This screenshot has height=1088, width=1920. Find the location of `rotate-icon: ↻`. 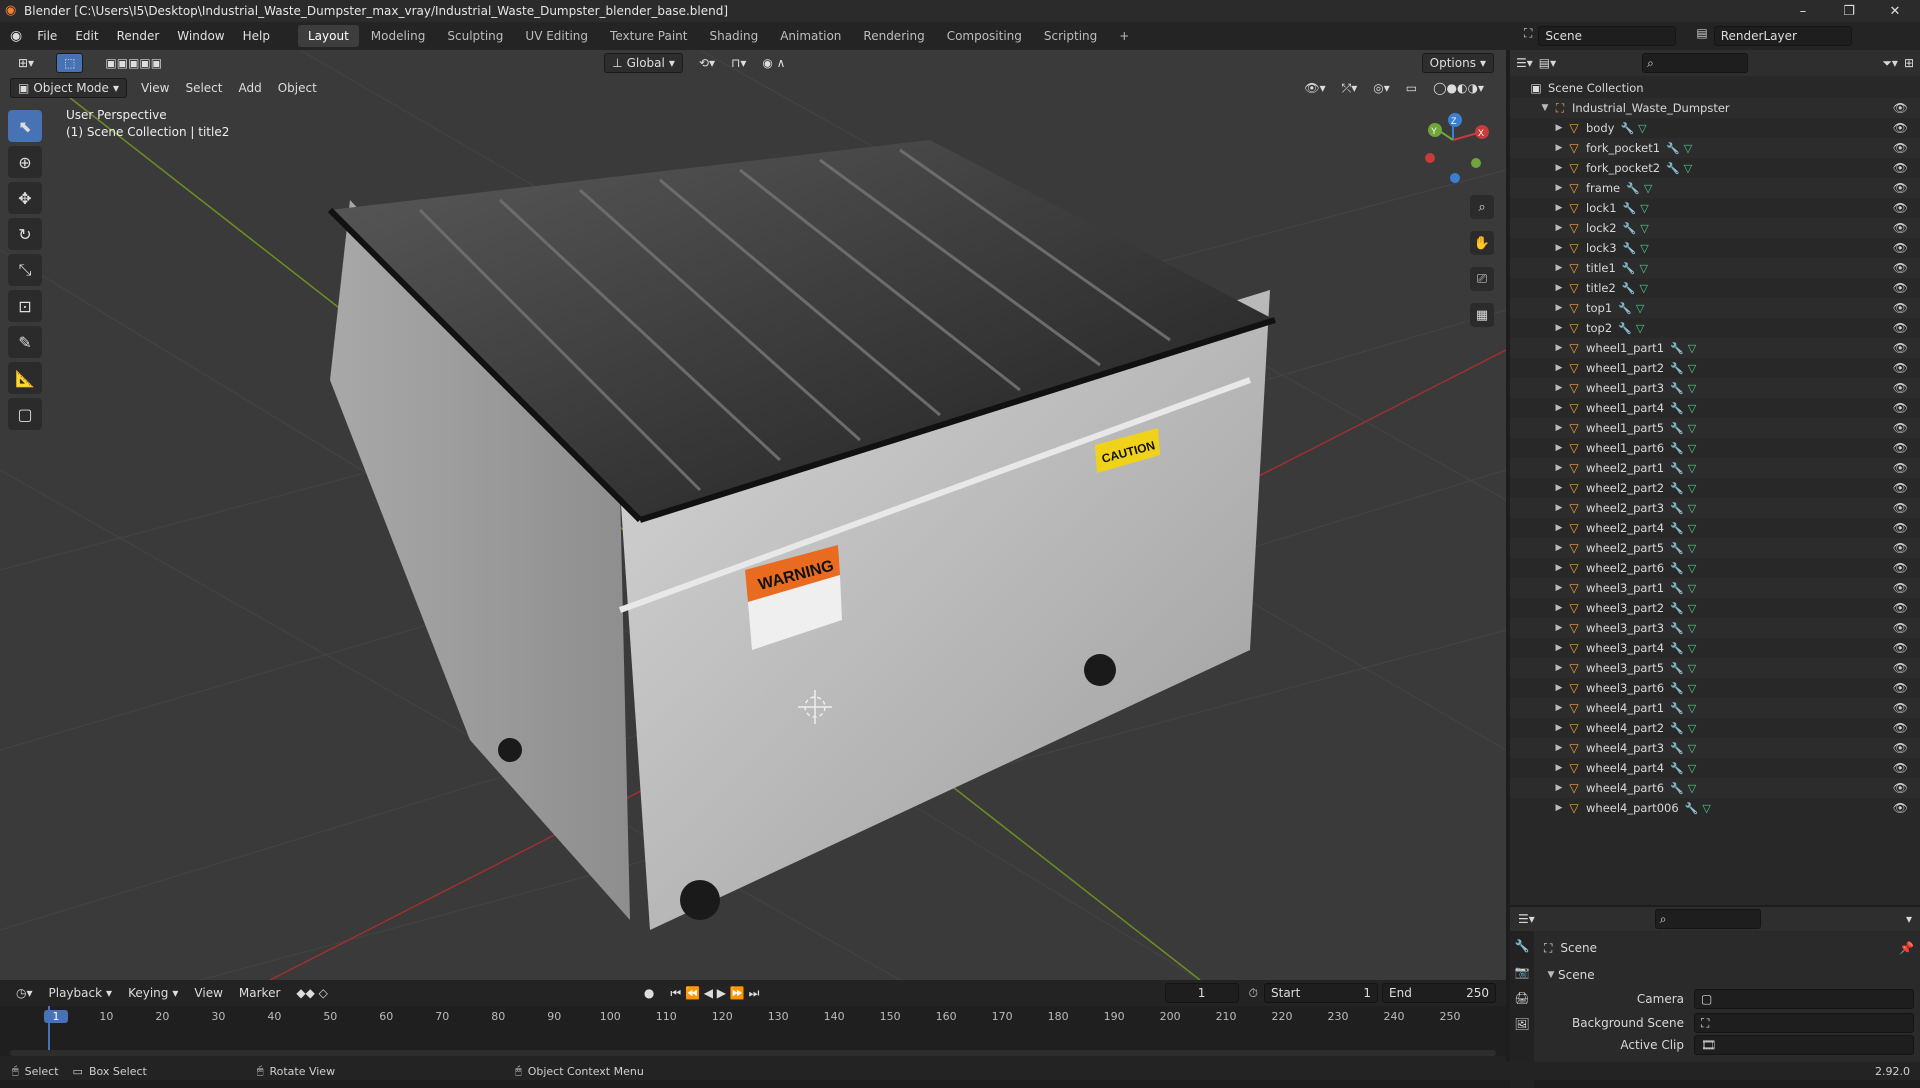

rotate-icon: ↻ is located at coordinates (25, 234).